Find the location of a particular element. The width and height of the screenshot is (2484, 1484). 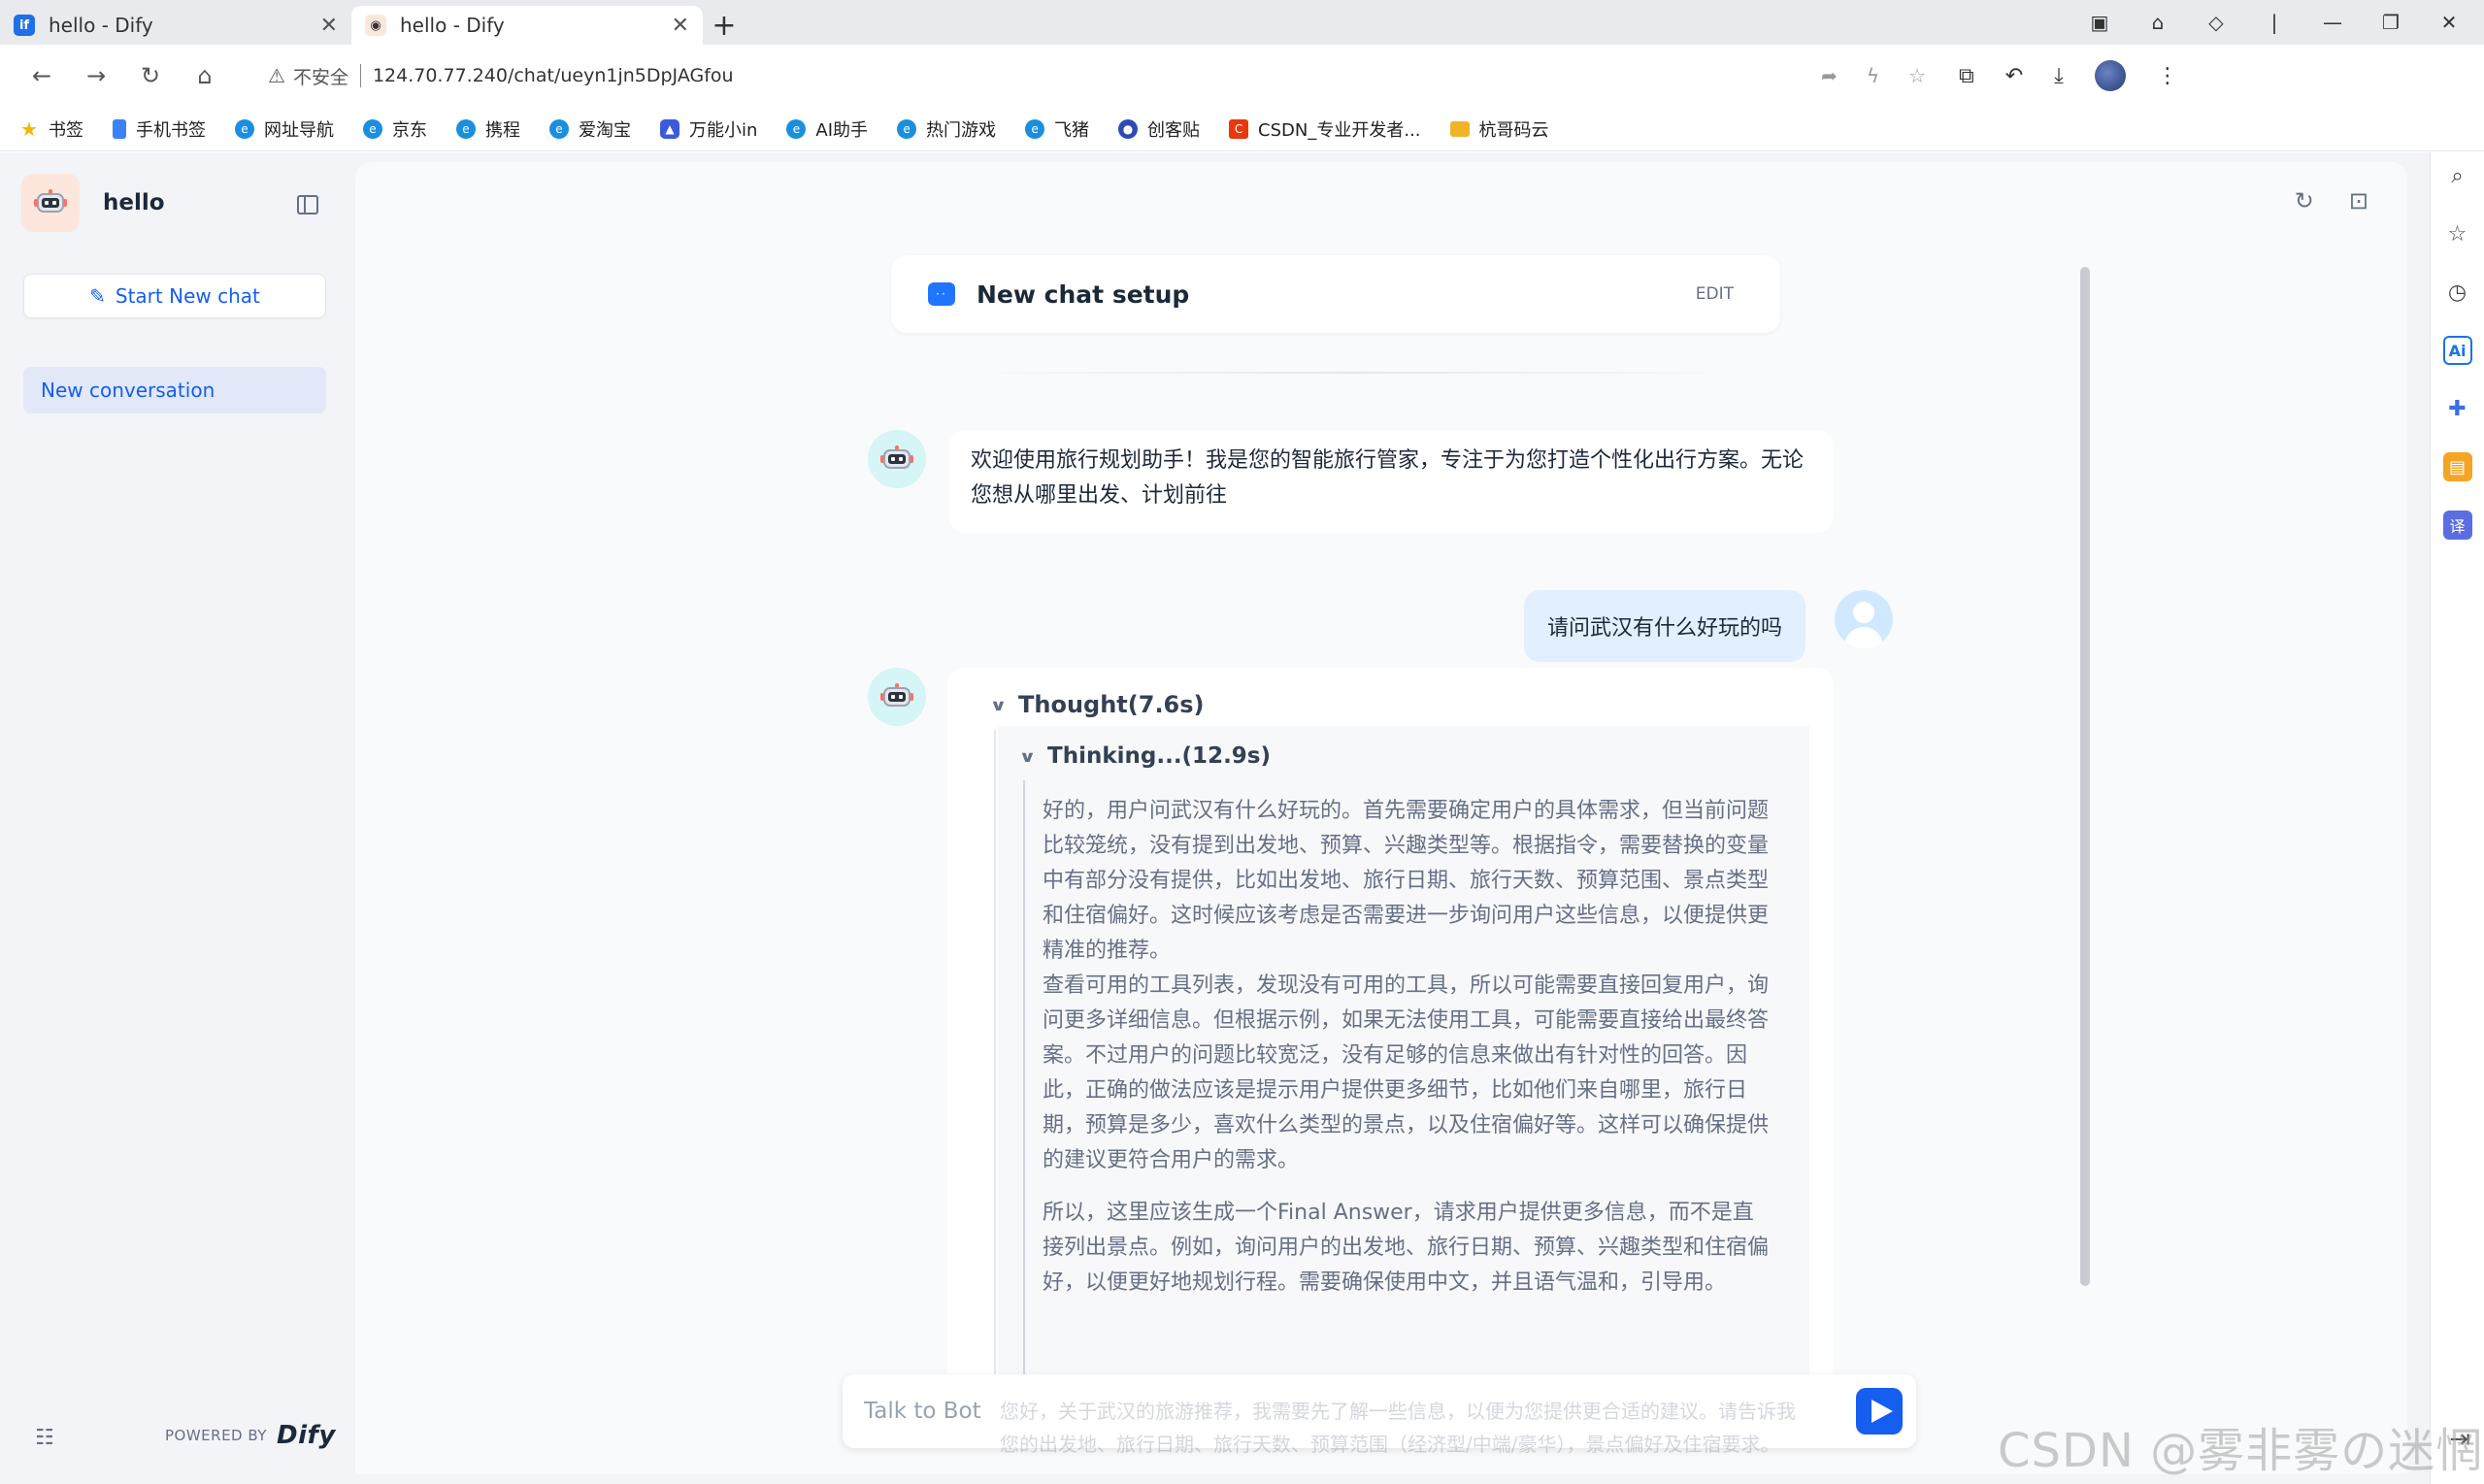

dify-favicon-icon: if is located at coordinates (24, 25).